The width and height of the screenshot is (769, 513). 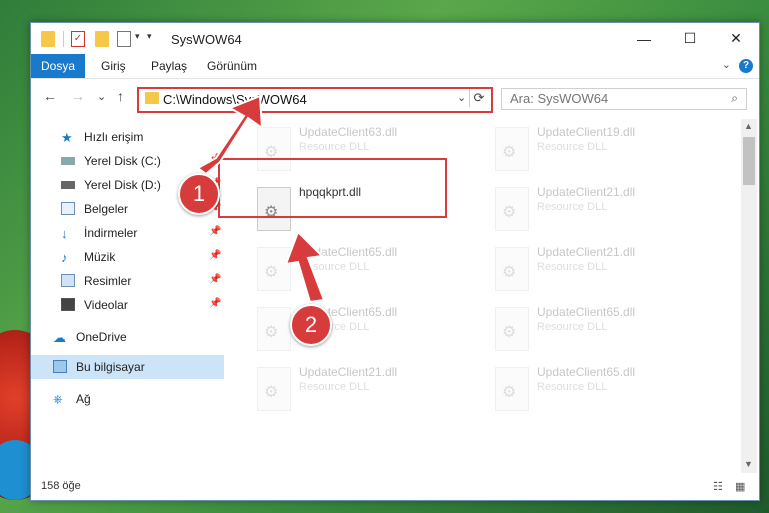 I want to click on step-badge-2: 2, so click(x=311, y=325).